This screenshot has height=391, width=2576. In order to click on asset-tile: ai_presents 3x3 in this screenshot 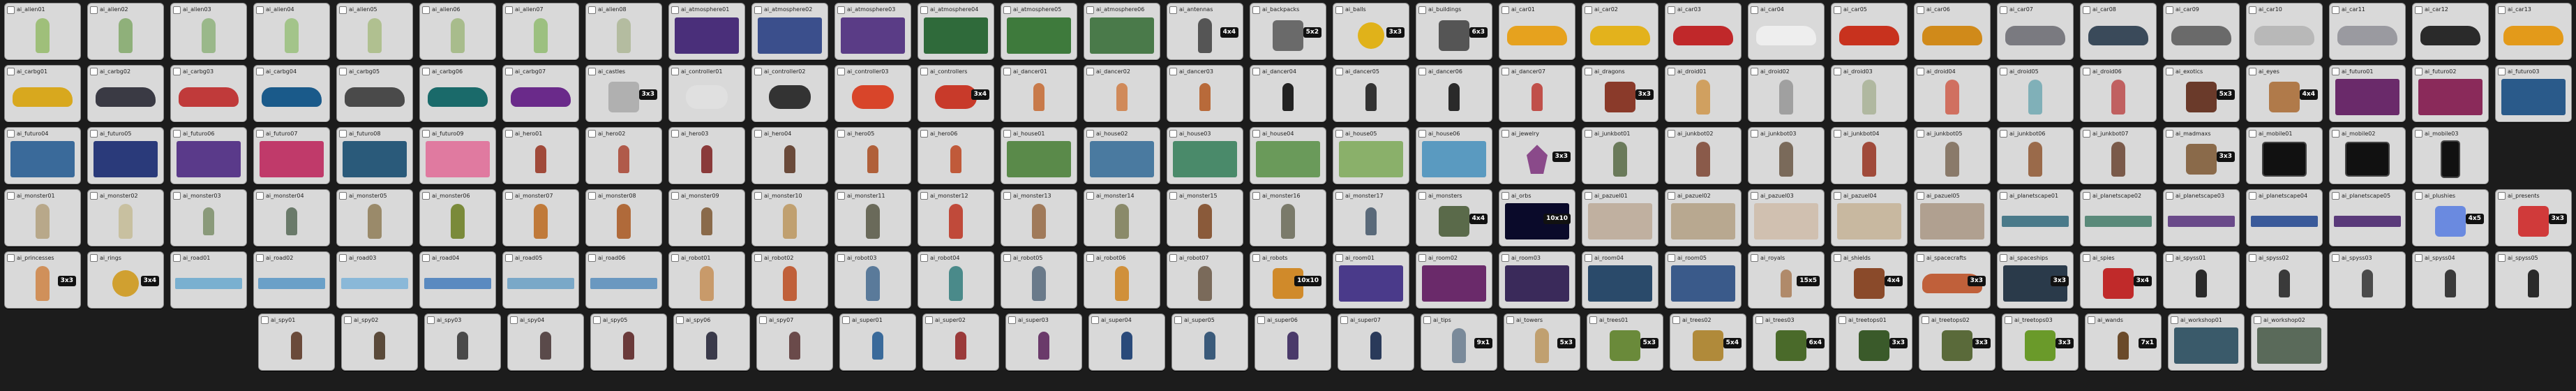, I will do `click(2533, 217)`.